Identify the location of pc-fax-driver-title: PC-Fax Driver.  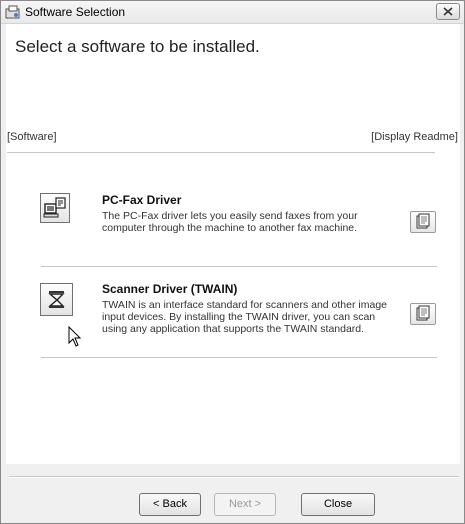
(142, 200).